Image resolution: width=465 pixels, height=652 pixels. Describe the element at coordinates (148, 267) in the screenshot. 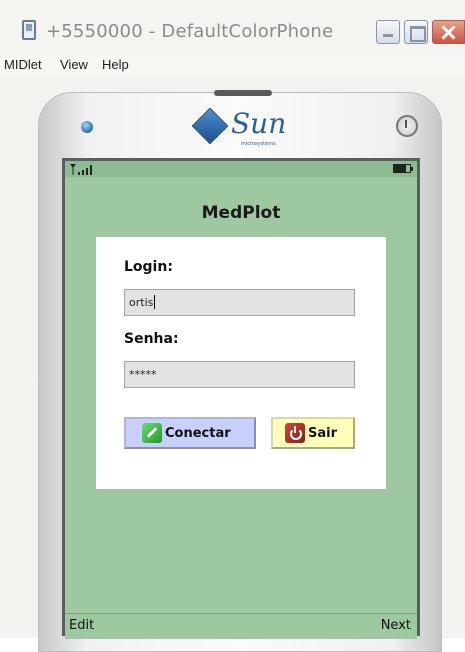

I see `login-label: Login:` at that location.